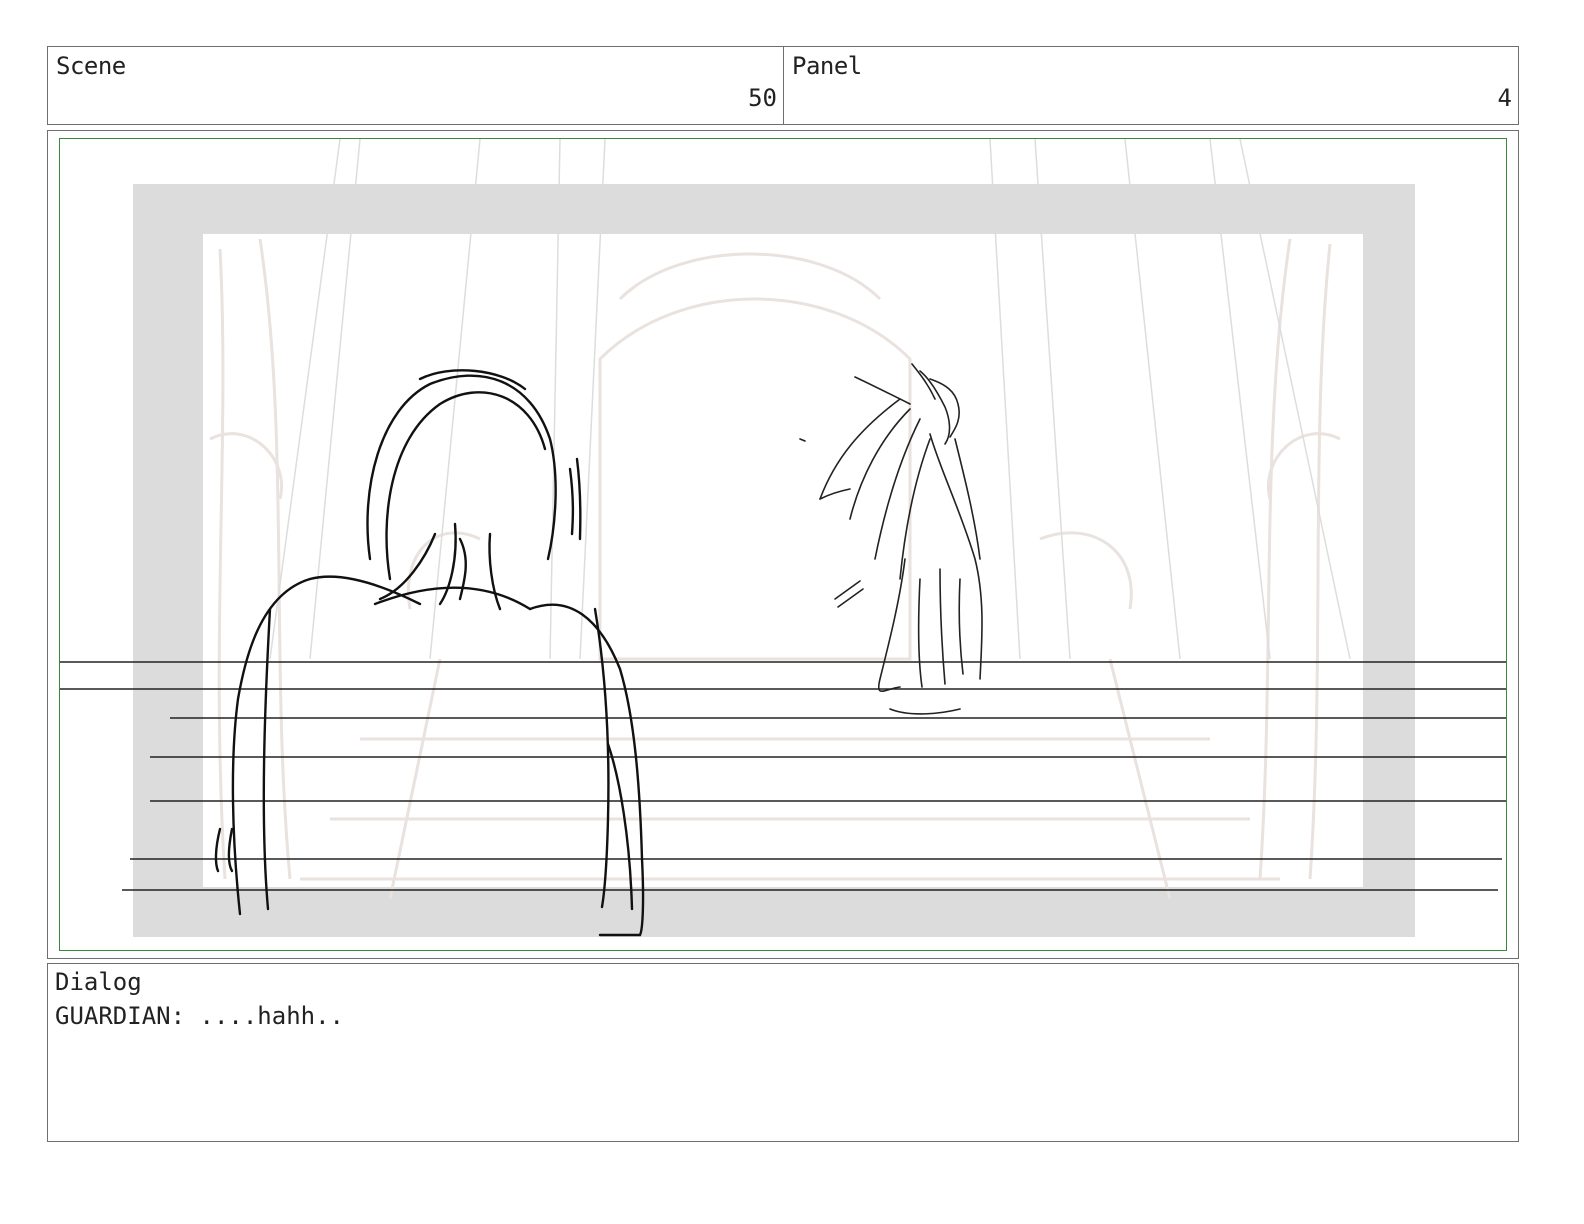 This screenshot has height=1224, width=1584. I want to click on panel-header: Panel 4, so click(1151, 85).